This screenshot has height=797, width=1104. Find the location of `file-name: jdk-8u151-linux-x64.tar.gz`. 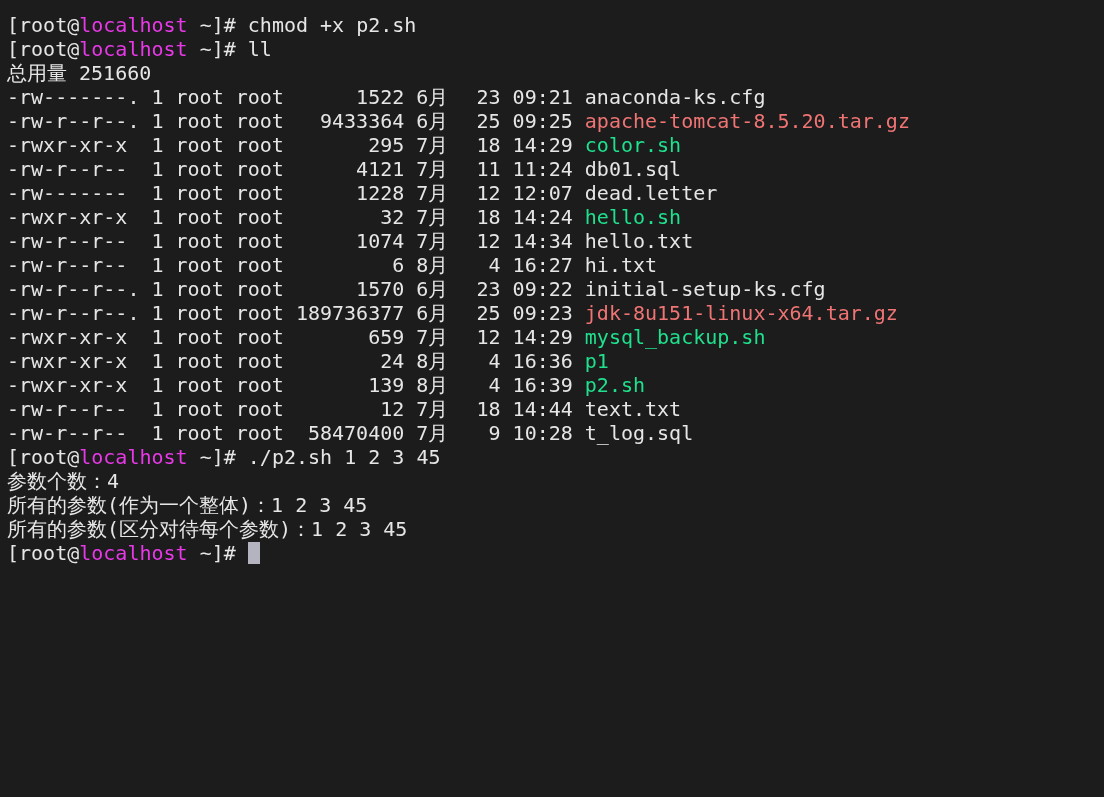

file-name: jdk-8u151-linux-x64.tar.gz is located at coordinates (741, 313).